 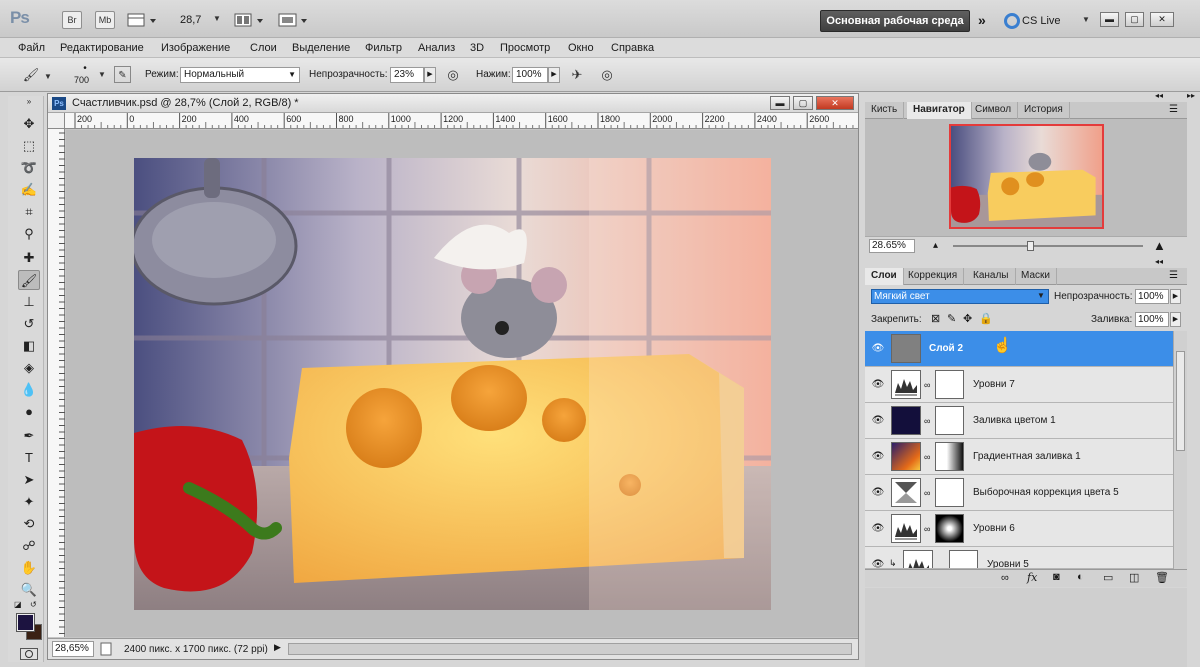 I want to click on crop-tool-icon: ⌗, so click(x=29, y=212).